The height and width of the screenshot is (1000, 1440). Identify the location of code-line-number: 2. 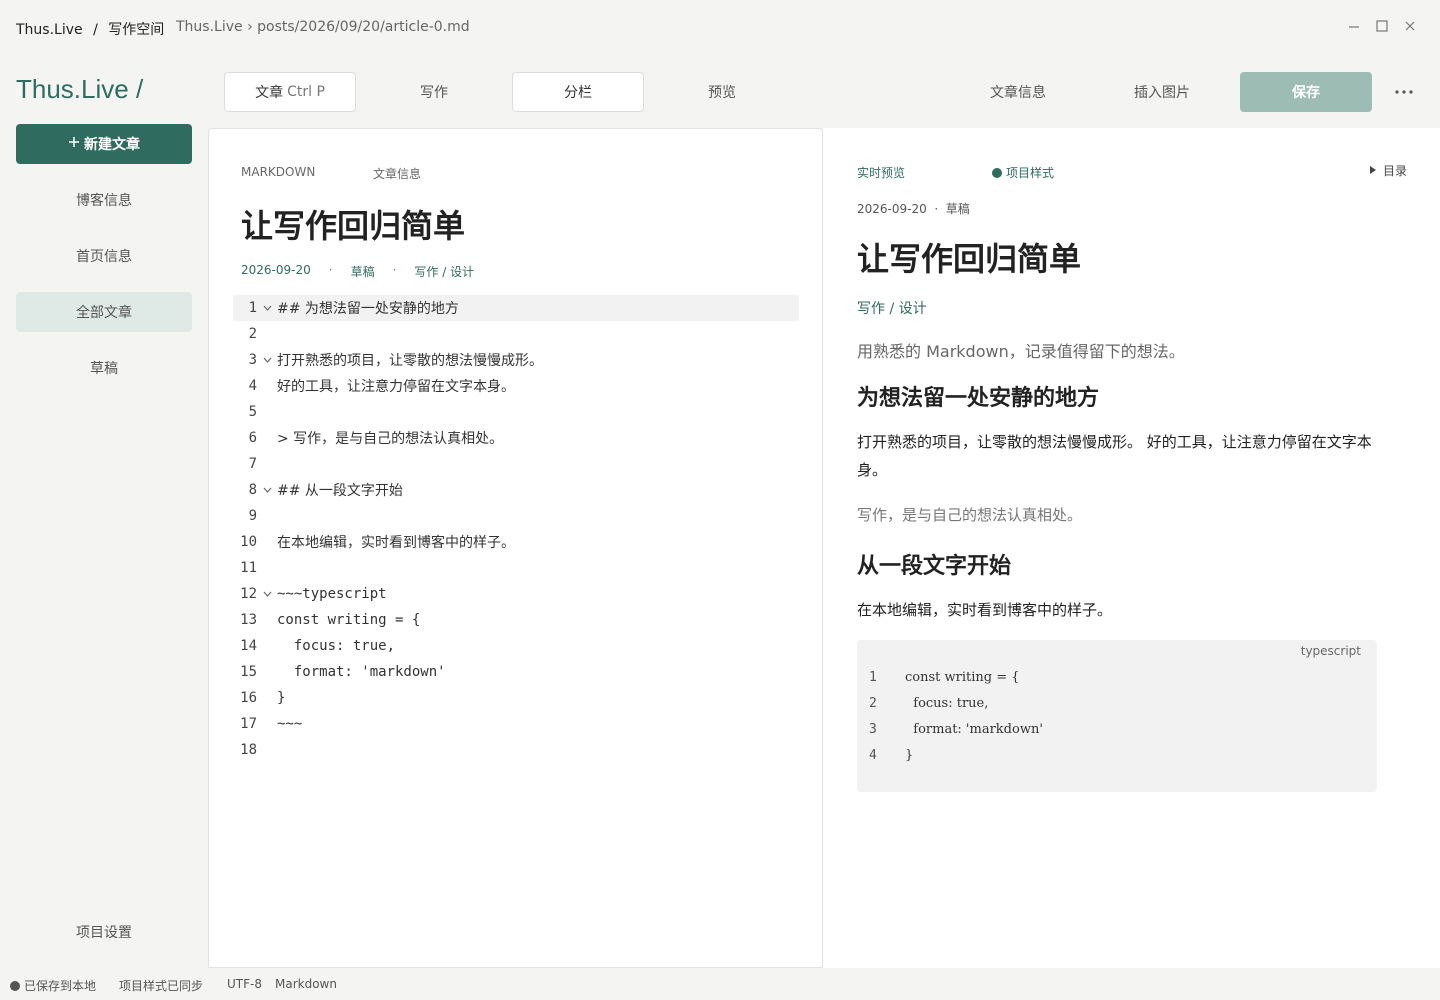
(873, 703).